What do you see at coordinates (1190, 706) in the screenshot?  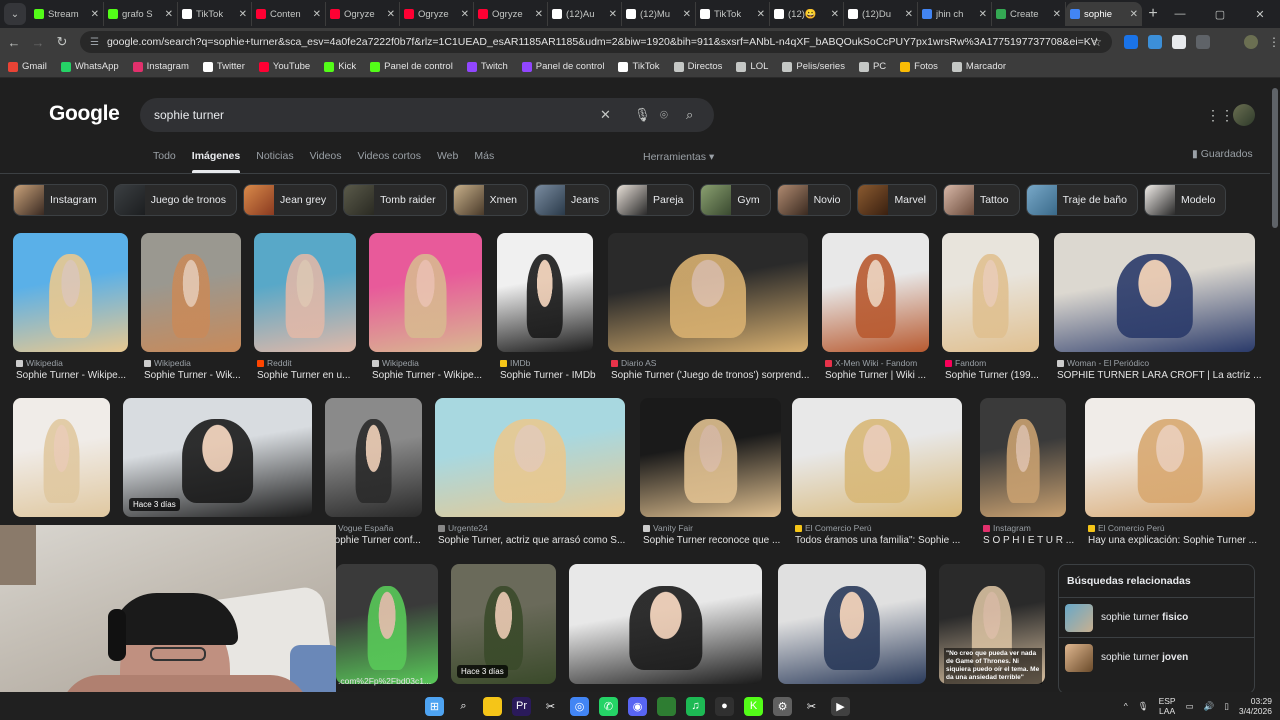 I see `network-icon: ▭` at bounding box center [1190, 706].